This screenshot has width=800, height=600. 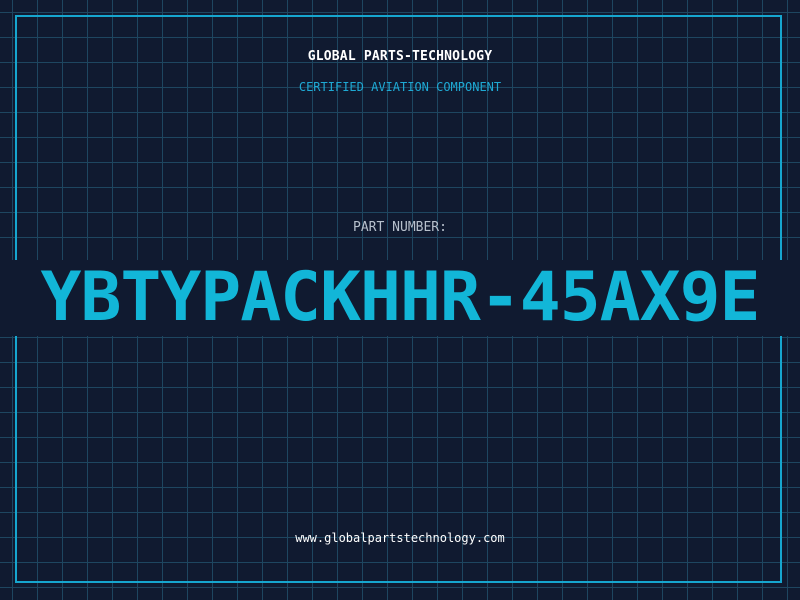 What do you see at coordinates (400, 538) in the screenshot?
I see `website-url: www.globalpartstechnology.com` at bounding box center [400, 538].